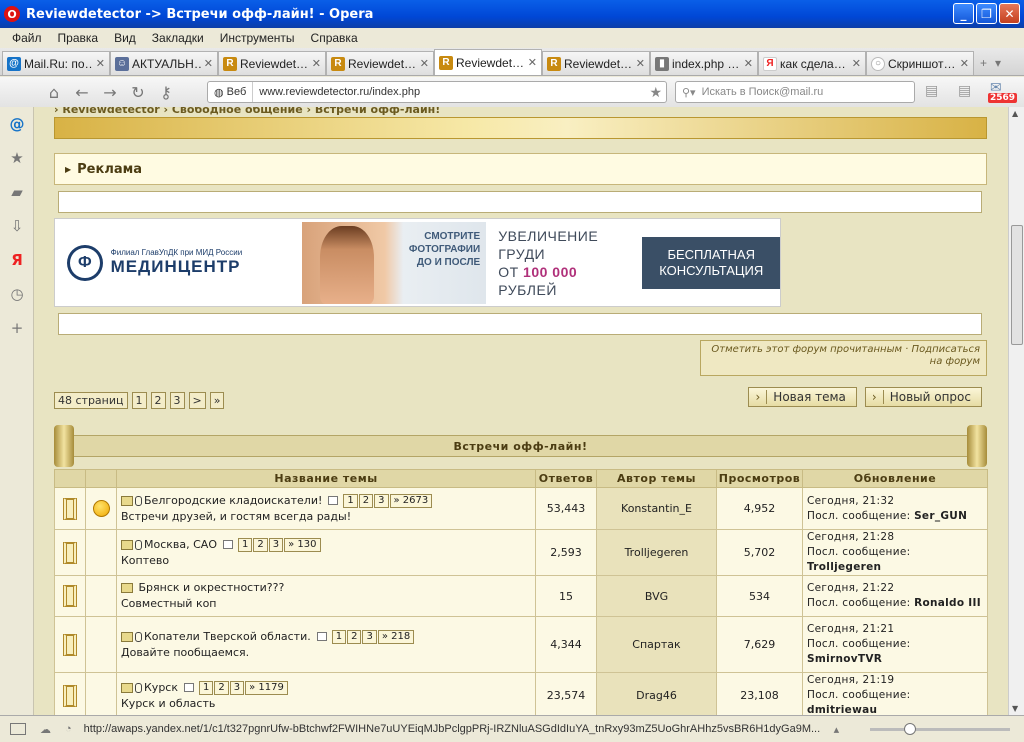 Image resolution: width=1024 pixels, height=742 pixels. I want to click on scroll-down-icon: ▼, so click(1015, 708).